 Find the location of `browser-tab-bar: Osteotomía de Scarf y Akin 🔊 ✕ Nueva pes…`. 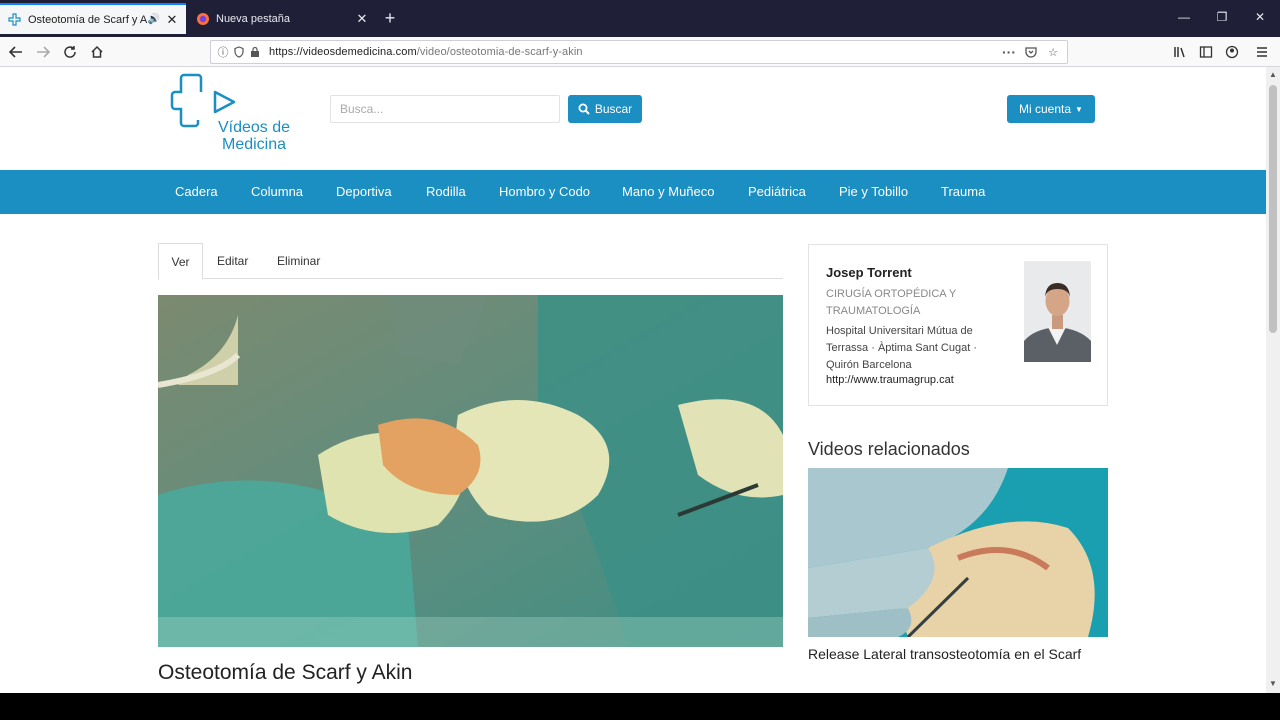

browser-tab-bar: Osteotomía de Scarf y Akin 🔊 ✕ Nueva pes… is located at coordinates (640, 18).